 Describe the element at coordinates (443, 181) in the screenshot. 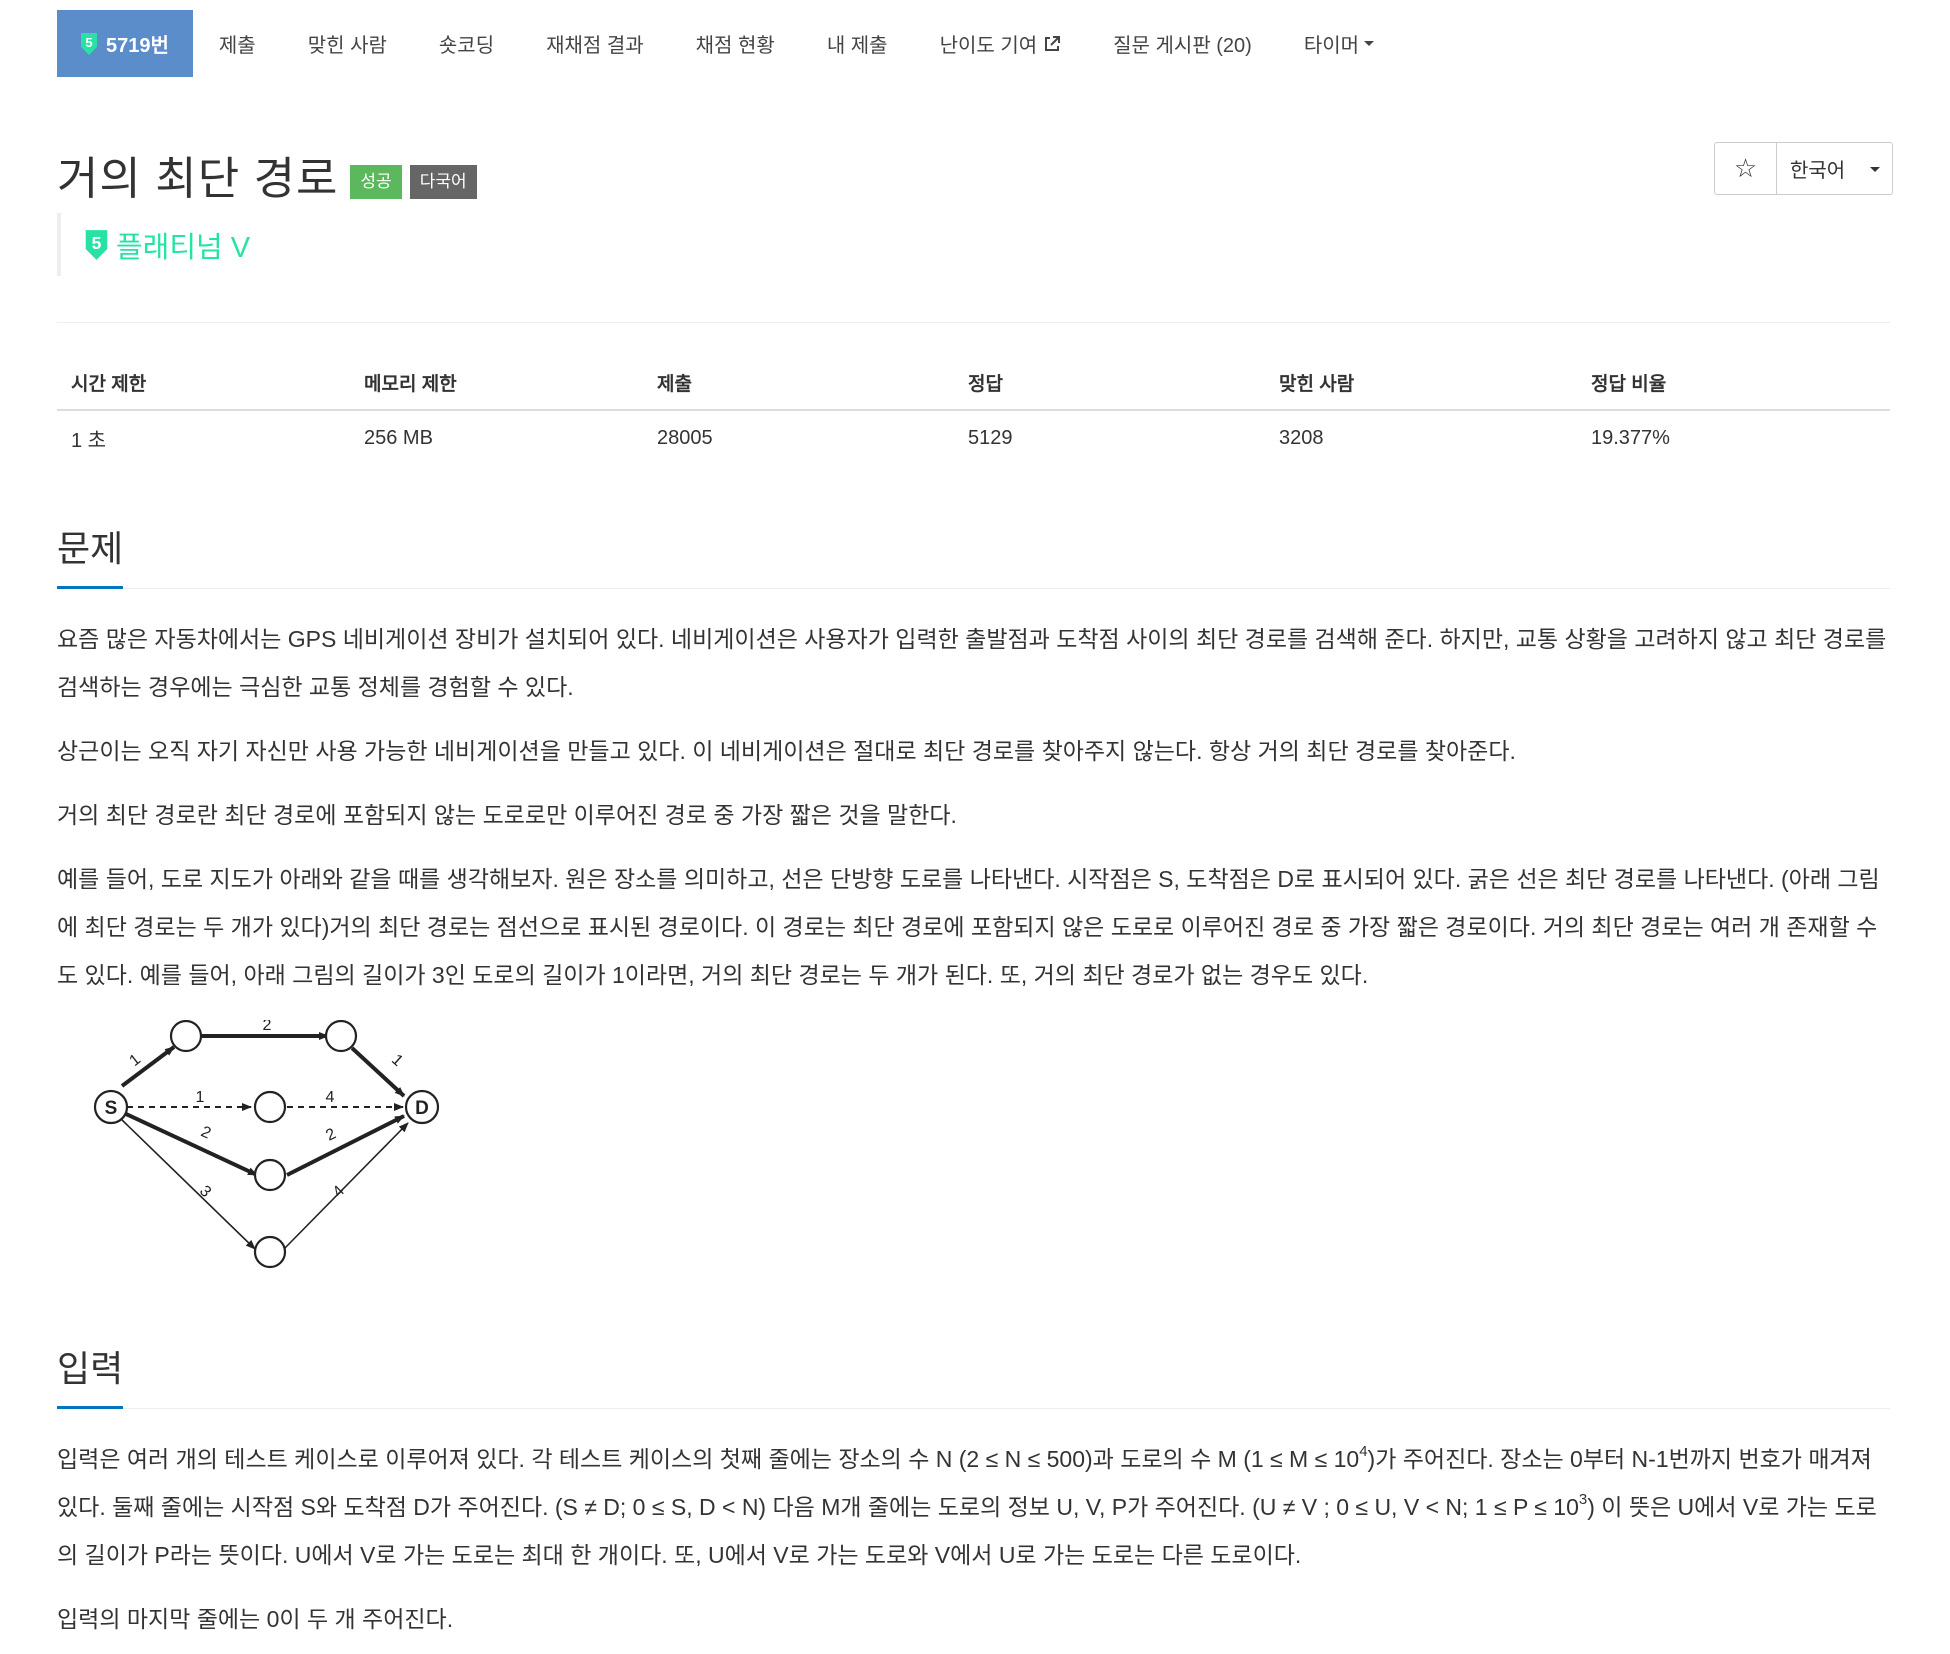

I see `multilingual-badge: 다국어` at that location.